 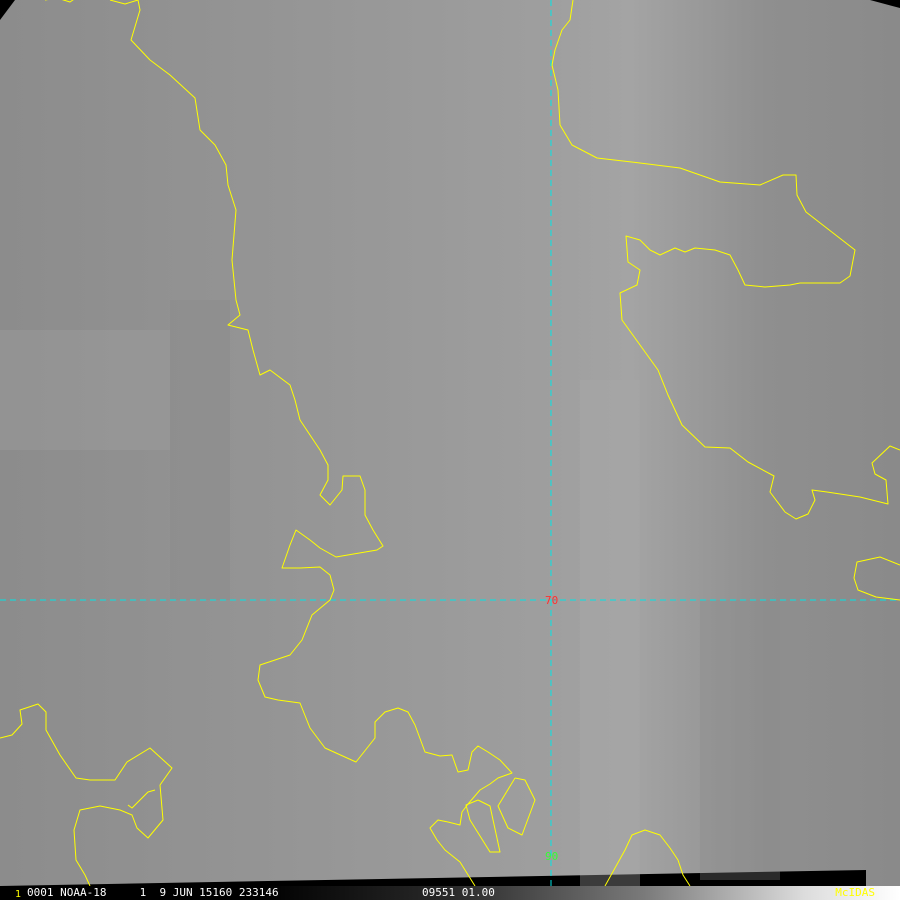 What do you see at coordinates (458, 892) in the screenshot?
I see `band-info: 09551 01.00` at bounding box center [458, 892].